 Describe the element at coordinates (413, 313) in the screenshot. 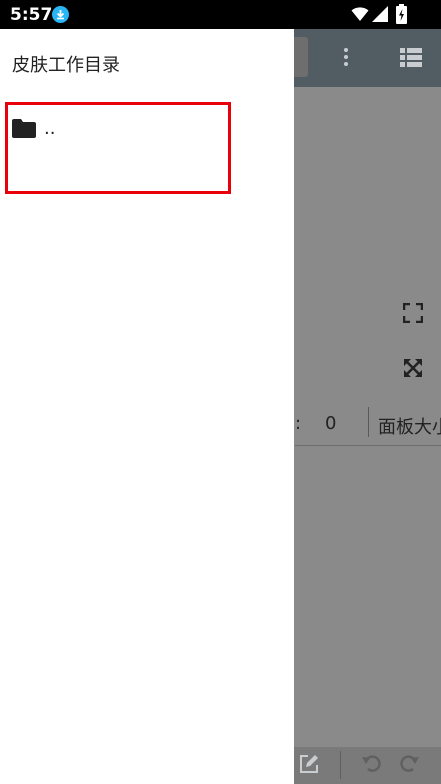

I see `fullscreen-icon` at that location.